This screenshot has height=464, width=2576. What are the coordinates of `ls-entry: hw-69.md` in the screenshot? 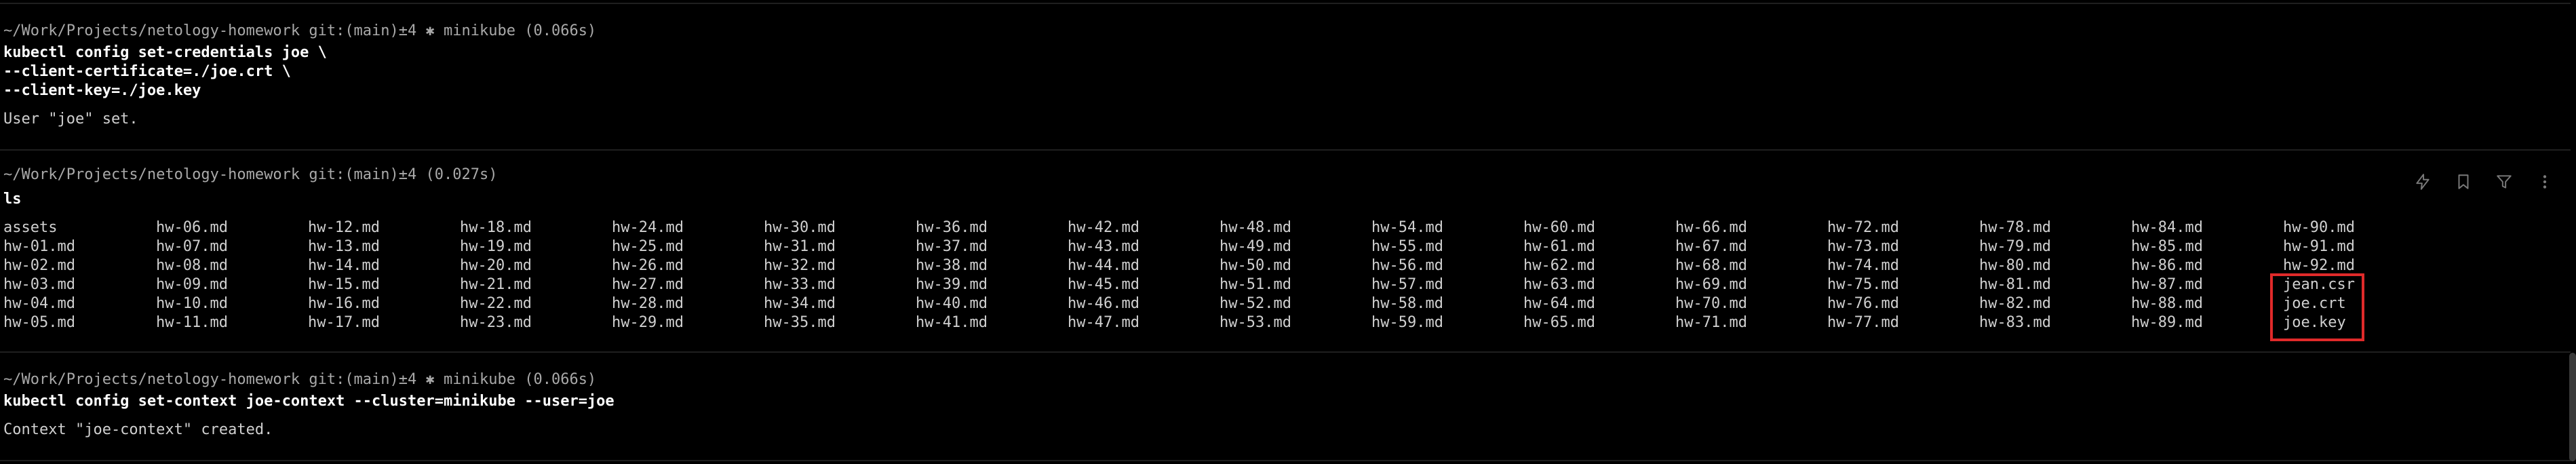 It's located at (1711, 284).